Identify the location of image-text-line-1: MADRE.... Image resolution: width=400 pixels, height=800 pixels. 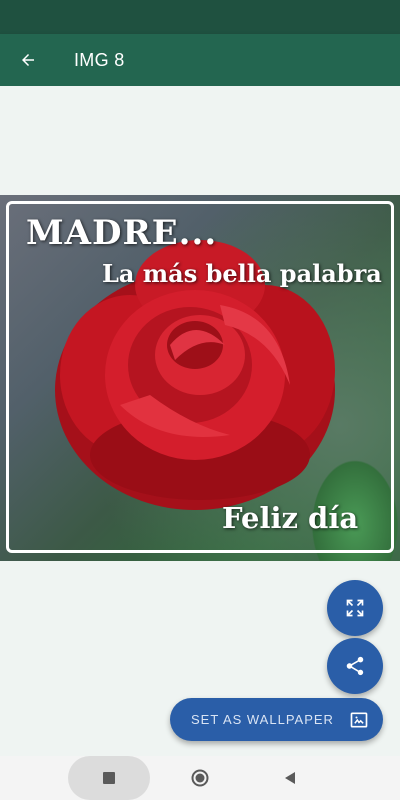
(122, 233).